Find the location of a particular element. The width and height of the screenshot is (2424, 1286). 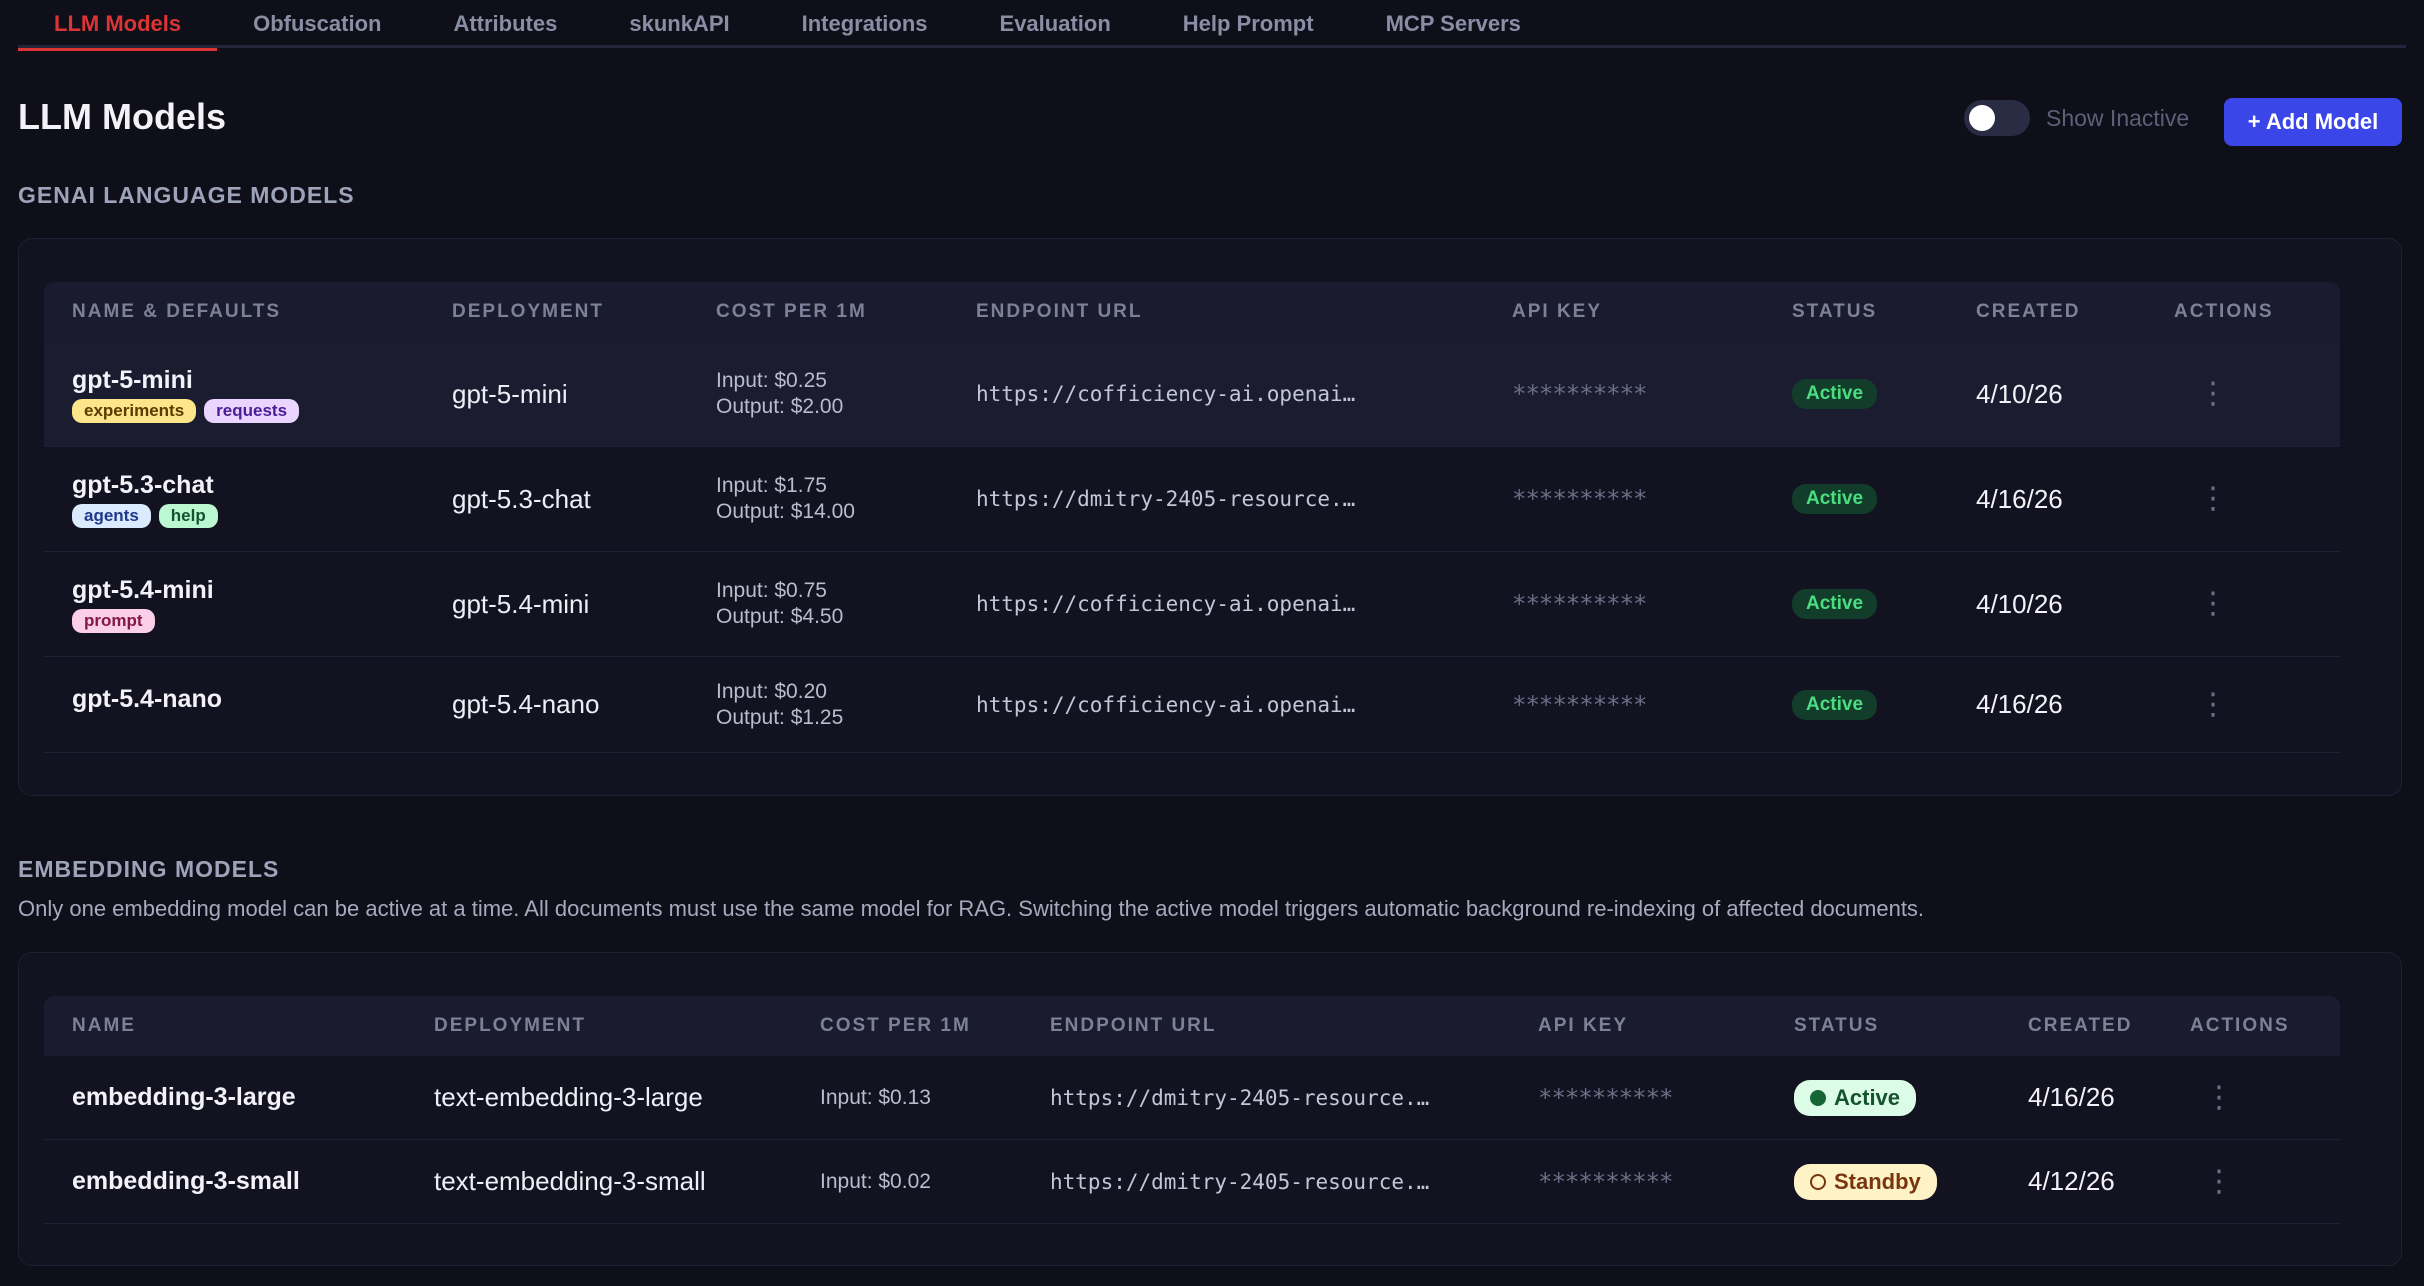

name-cell: embedding-3-large is located at coordinates (184, 1097).